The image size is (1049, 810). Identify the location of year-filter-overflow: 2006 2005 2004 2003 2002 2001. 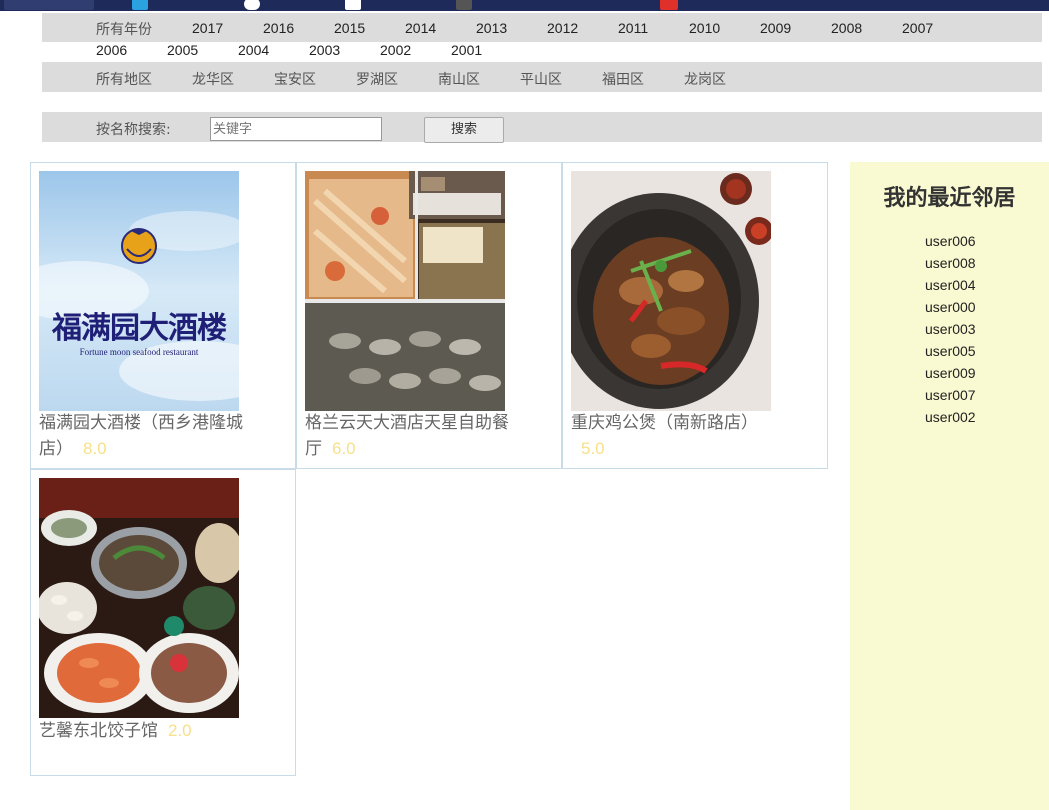
(542, 50).